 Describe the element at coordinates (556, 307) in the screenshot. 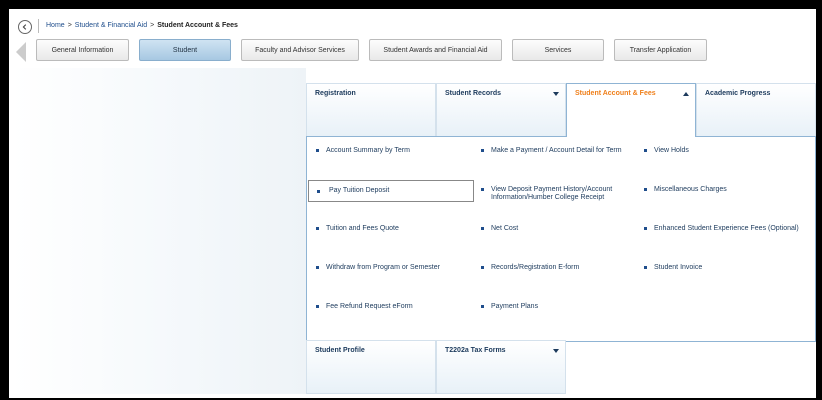

I see `menu-item-payment-plans: Payment Plans` at that location.